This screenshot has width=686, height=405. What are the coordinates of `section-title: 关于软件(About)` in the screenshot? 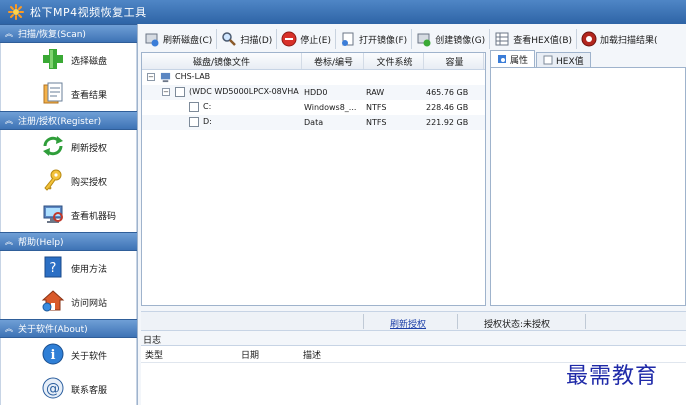 It's located at (53, 330).